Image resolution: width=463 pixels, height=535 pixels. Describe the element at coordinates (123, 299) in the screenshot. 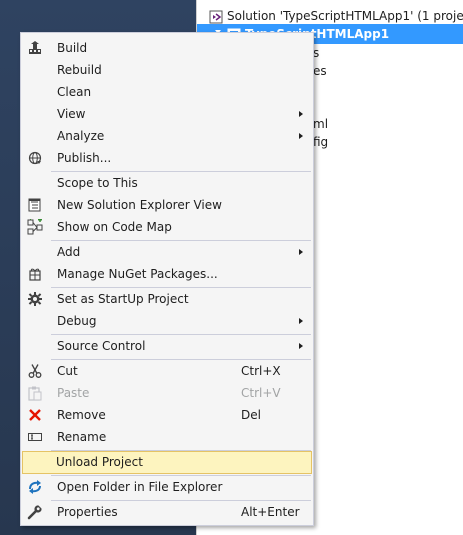

I see `menu-item-label: Set as StartUp Project` at that location.